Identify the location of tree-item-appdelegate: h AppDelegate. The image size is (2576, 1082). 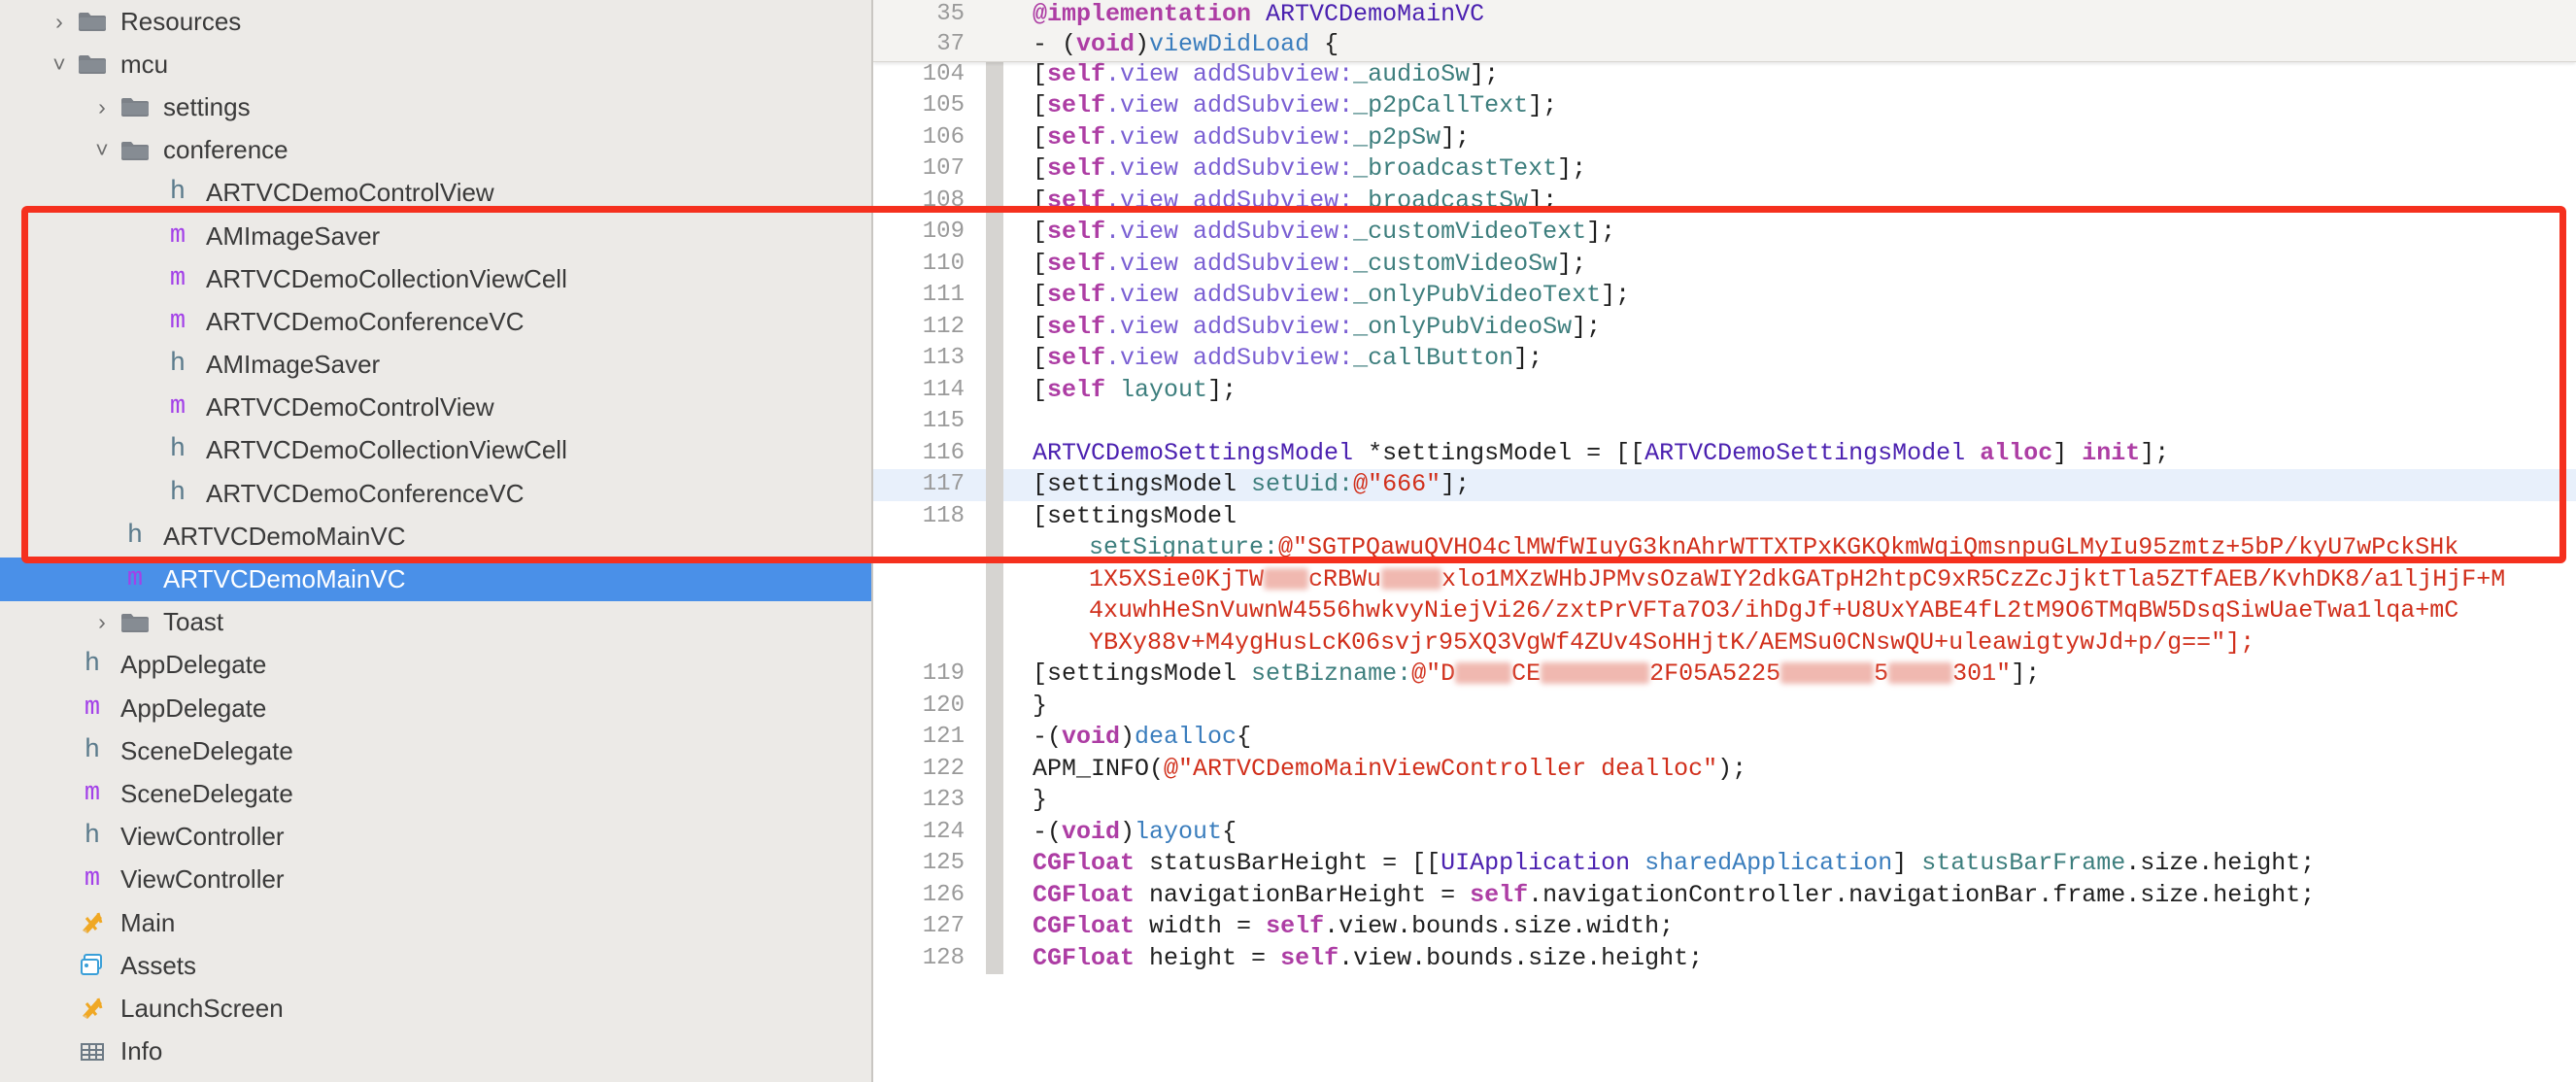
(435, 665).